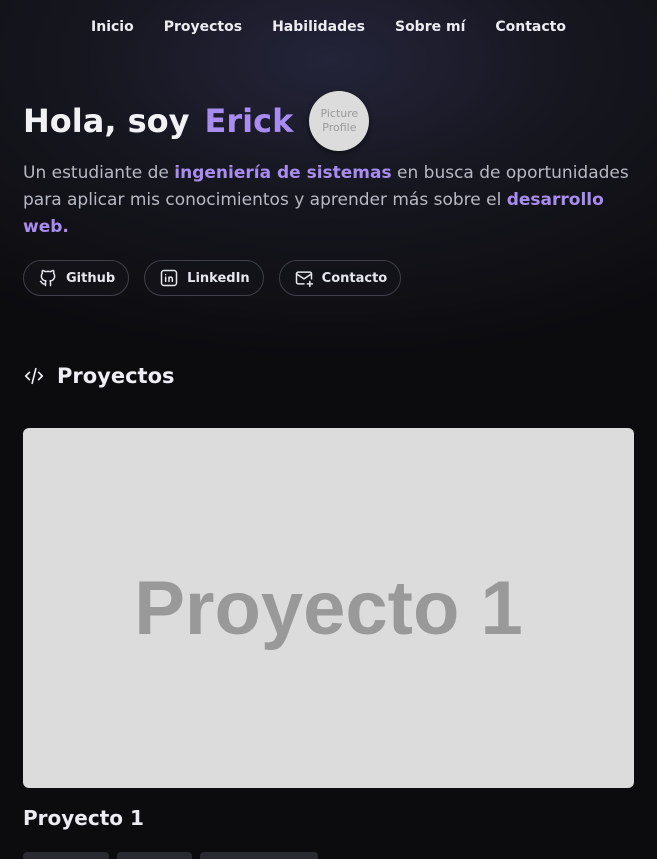 The height and width of the screenshot is (859, 657). Describe the element at coordinates (169, 278) in the screenshot. I see `linkedin-icon` at that location.